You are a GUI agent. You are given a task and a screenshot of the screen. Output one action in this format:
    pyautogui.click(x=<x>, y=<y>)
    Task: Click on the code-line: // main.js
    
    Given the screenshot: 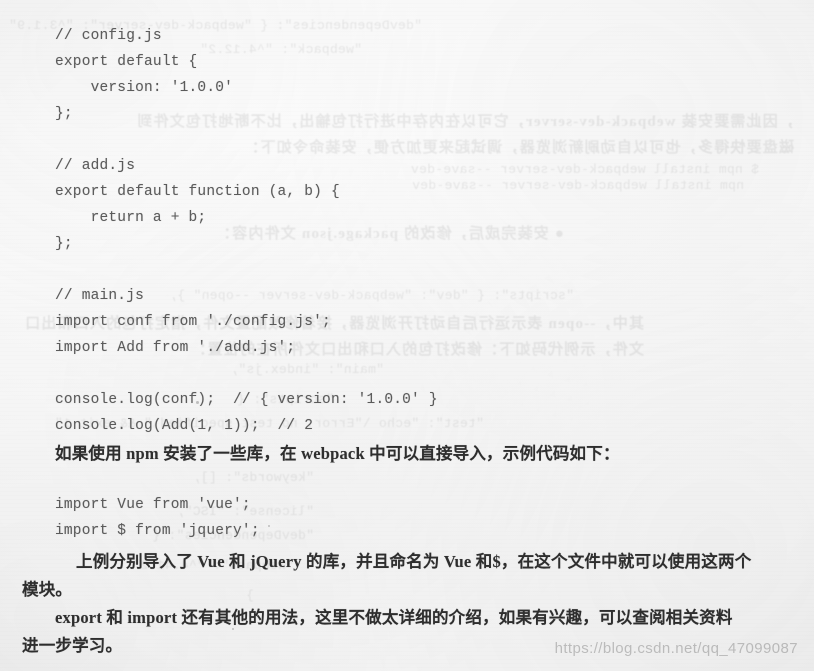 What is the action you would take?
    pyautogui.click(x=100, y=295)
    